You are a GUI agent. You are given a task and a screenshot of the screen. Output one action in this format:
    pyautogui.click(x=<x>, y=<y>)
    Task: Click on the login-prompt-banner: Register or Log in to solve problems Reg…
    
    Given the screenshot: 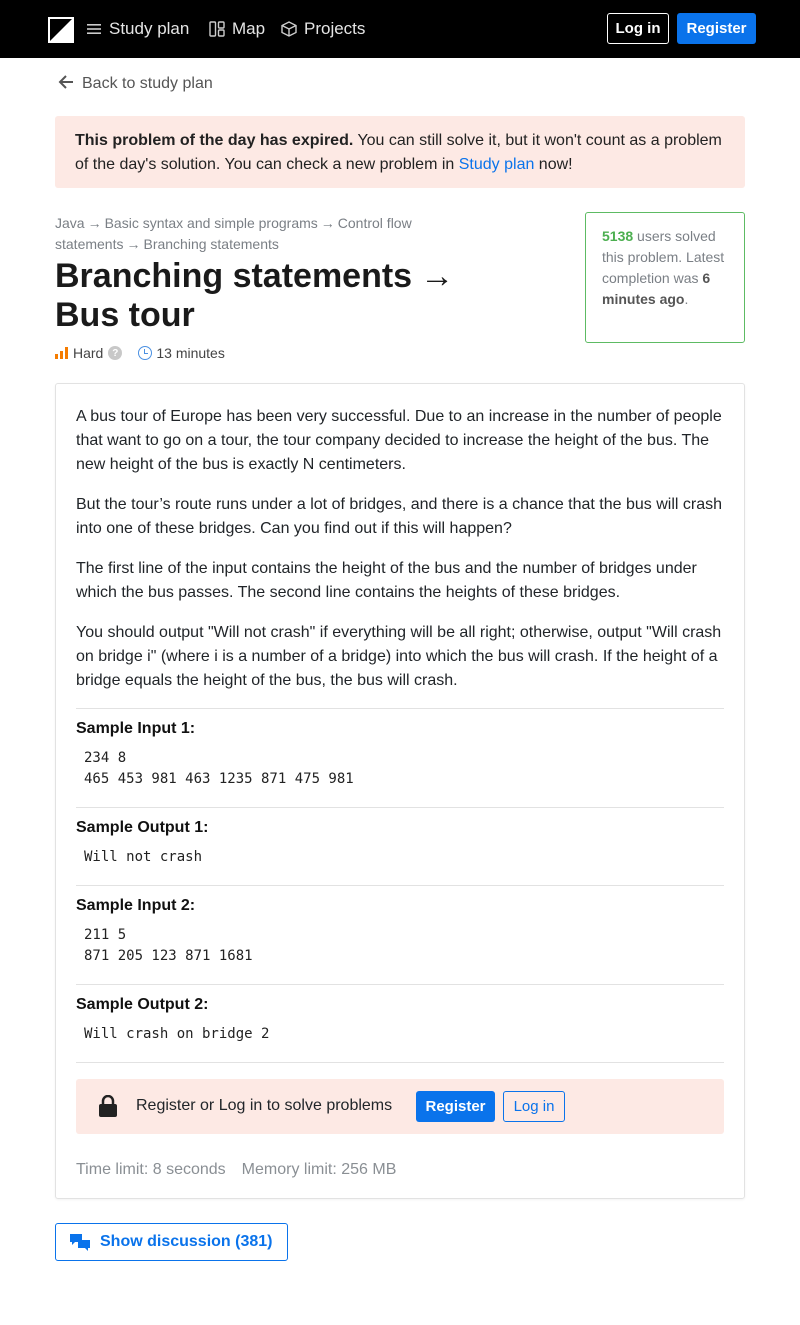 What is the action you would take?
    pyautogui.click(x=400, y=1106)
    